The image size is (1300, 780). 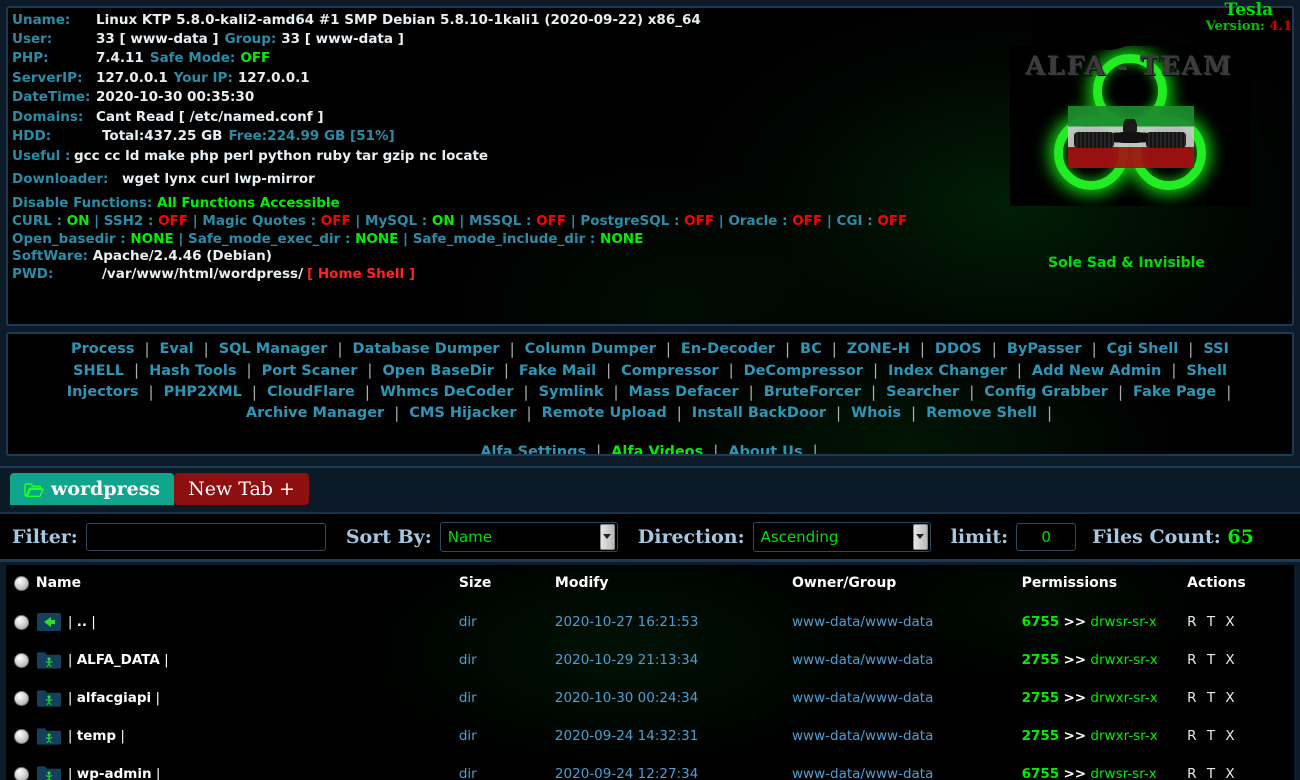 I want to click on file-name-link: | .. |, so click(x=82, y=622).